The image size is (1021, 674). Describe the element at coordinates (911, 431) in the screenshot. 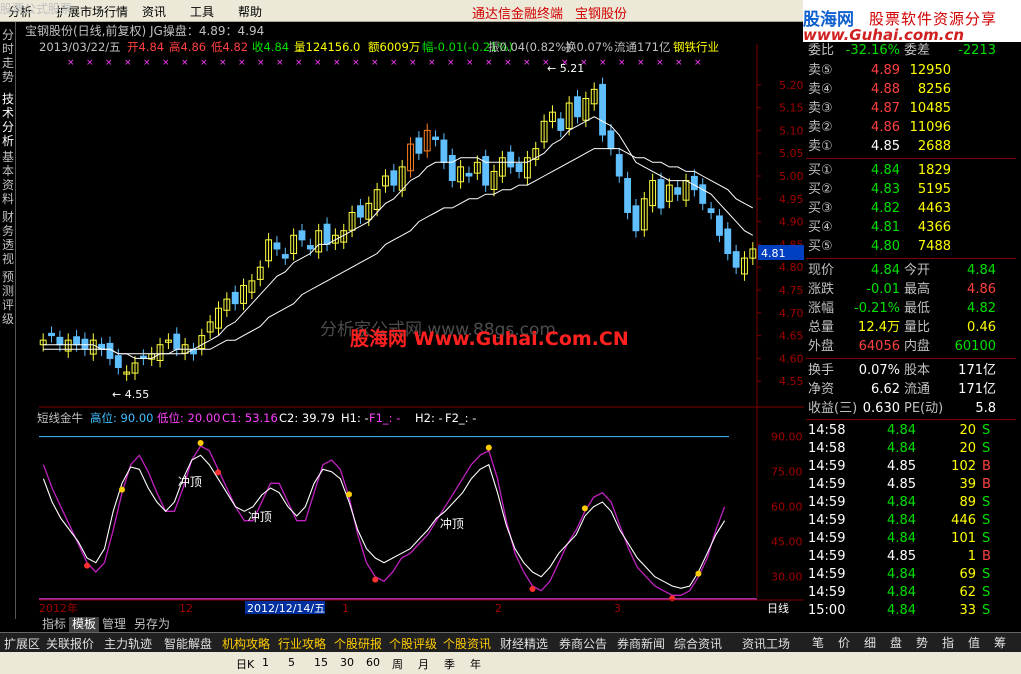

I see `tick-row-0: 14:58 4.84 20 S` at that location.